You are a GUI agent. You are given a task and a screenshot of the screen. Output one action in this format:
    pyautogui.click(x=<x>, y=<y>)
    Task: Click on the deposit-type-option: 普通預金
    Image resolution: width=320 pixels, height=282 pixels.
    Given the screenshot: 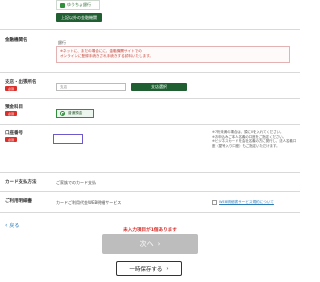 What is the action you would take?
    pyautogui.click(x=75, y=113)
    